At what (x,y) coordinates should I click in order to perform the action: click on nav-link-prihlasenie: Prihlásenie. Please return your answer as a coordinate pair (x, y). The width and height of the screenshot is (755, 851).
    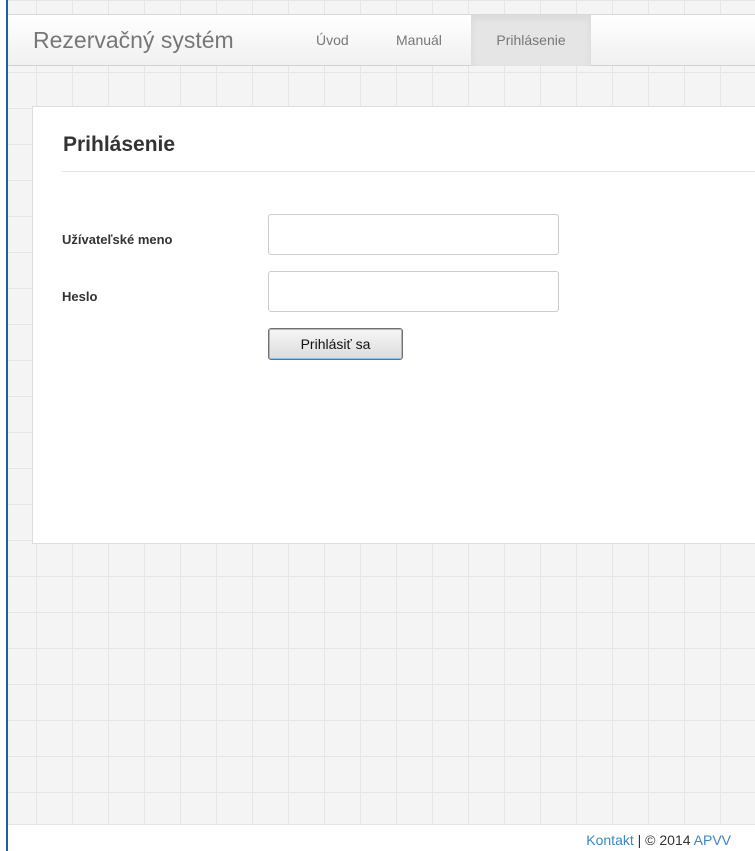
    Looking at the image, I should click on (531, 40).